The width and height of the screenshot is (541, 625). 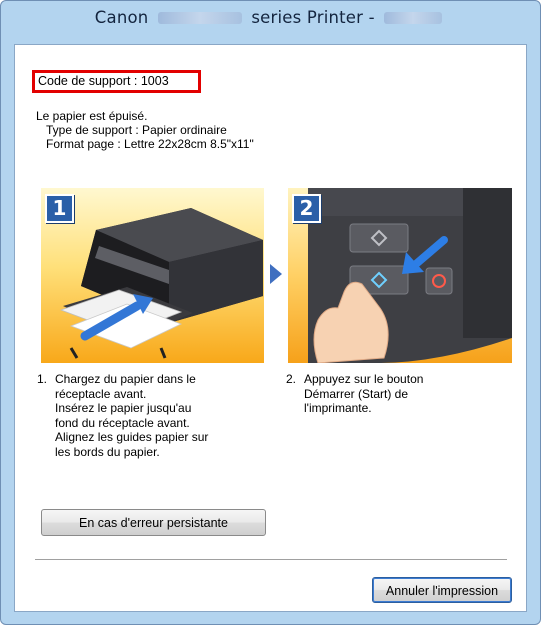 What do you see at coordinates (125, 379) in the screenshot?
I see `step-1-line: Chargez du papier dans le` at bounding box center [125, 379].